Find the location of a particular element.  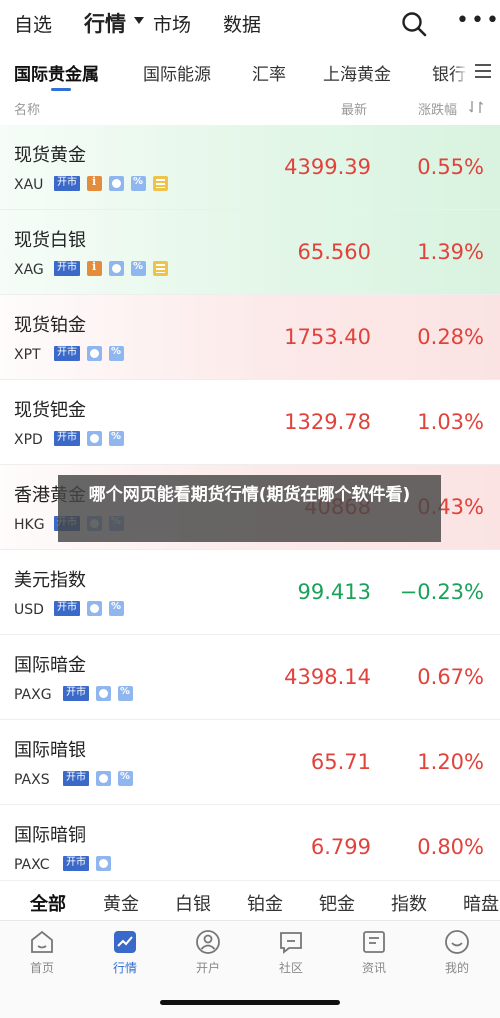

instrument-code: HKG is located at coordinates (29, 525).